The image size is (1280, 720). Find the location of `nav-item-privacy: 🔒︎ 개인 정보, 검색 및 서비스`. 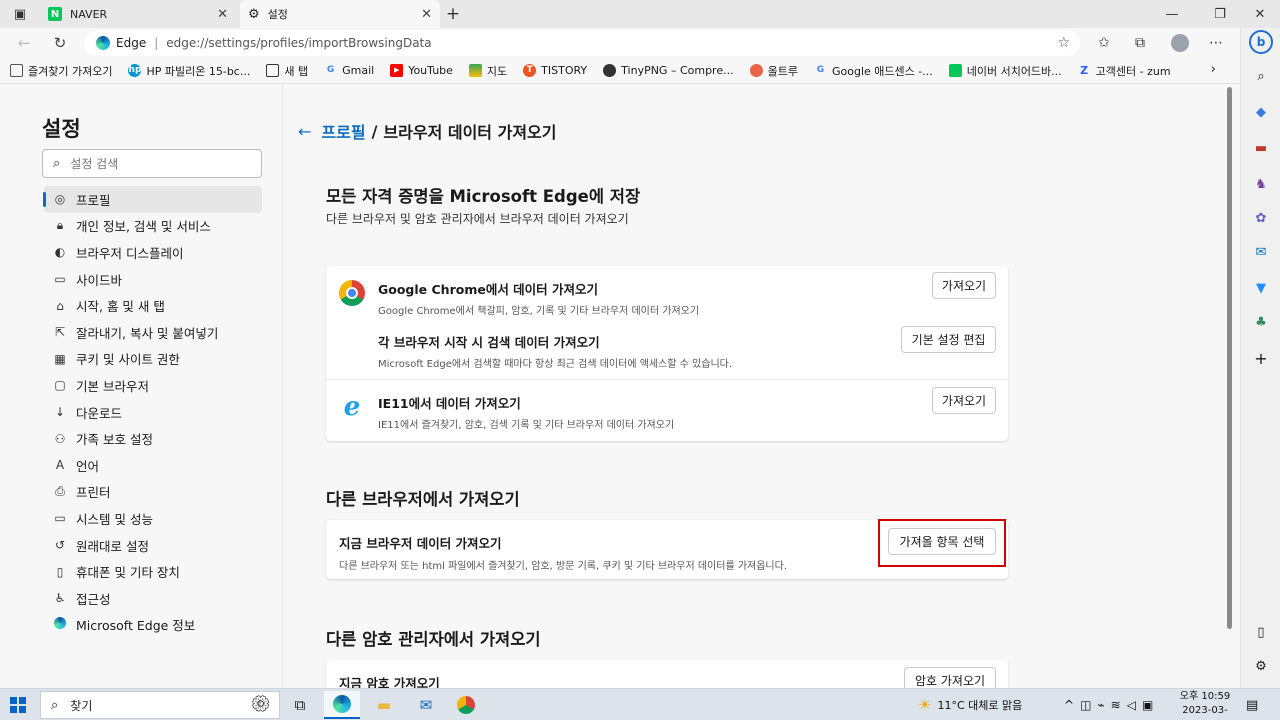

nav-item-privacy: 🔒︎ 개인 정보, 검색 및 서비스 is located at coordinates (153, 226).